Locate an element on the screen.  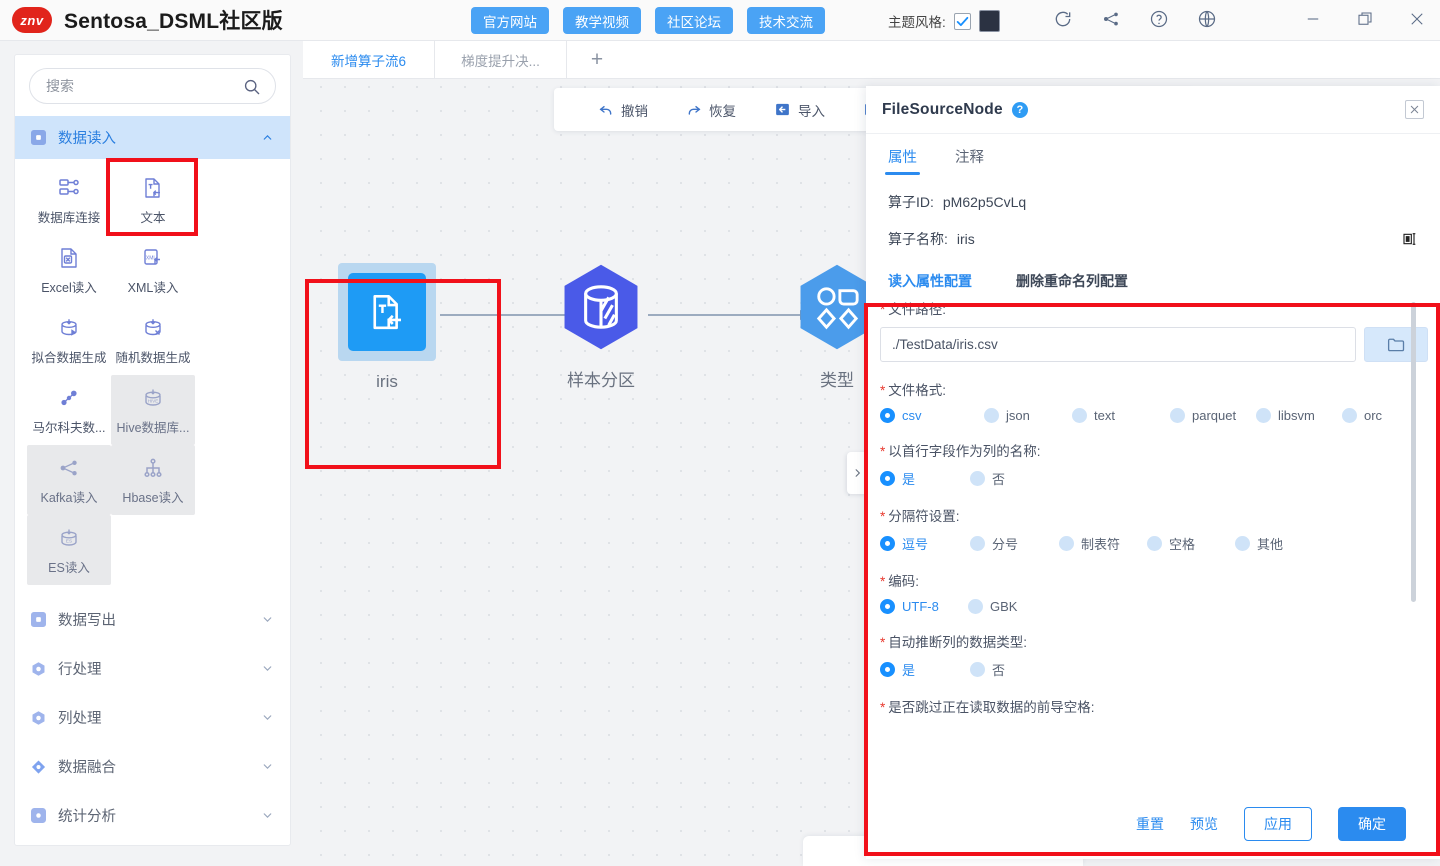
radio-parquet: parquet is located at coordinates (1213, 415).